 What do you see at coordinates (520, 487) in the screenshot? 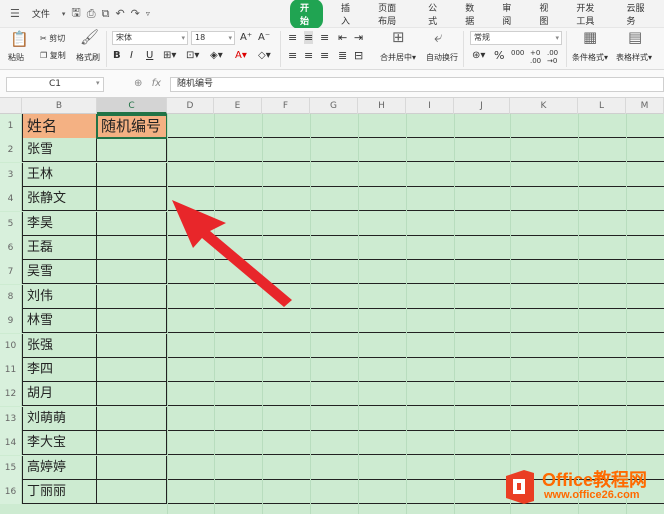
I see `office-logo-icon` at bounding box center [520, 487].